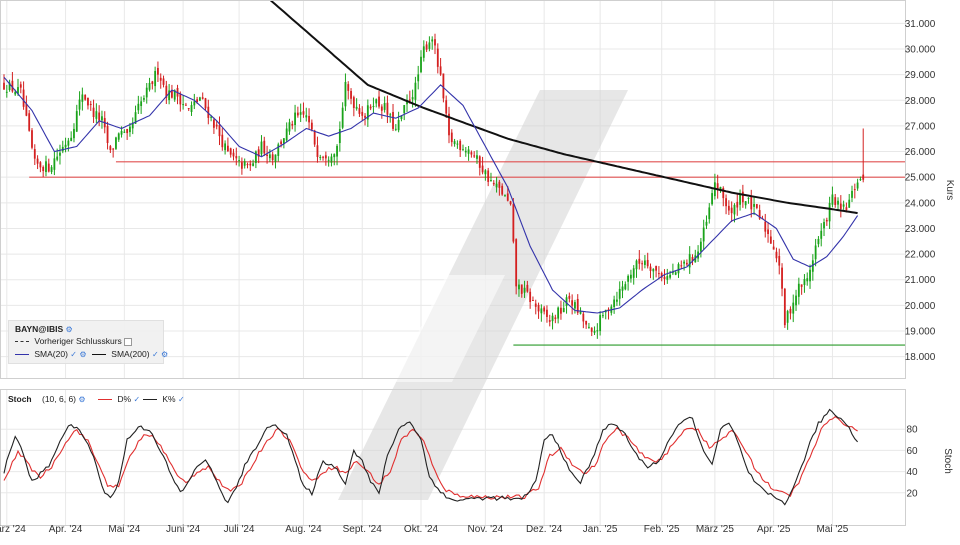 The height and width of the screenshot is (545, 960). Describe the element at coordinates (421, 529) in the screenshot. I see `x-tick-label: Okt. '24` at that location.